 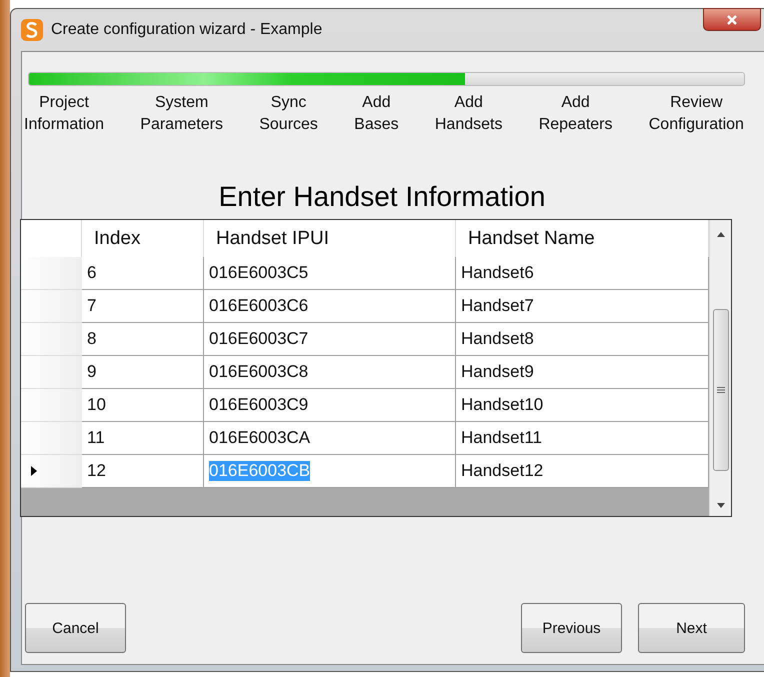 What do you see at coordinates (582, 405) in the screenshot?
I see `table-cell: Handset10` at bounding box center [582, 405].